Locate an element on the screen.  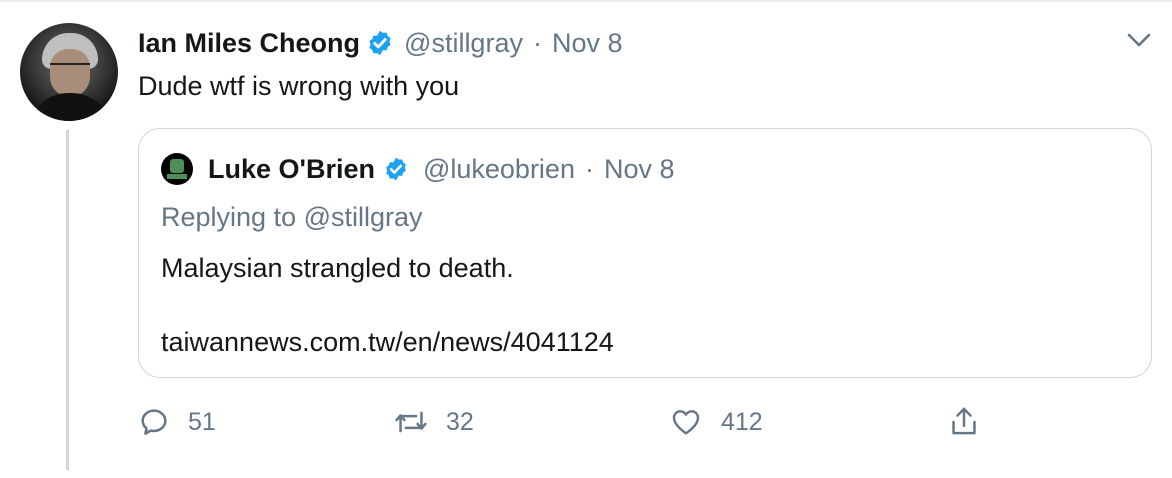
author-handle: @stillgray is located at coordinates (463, 43).